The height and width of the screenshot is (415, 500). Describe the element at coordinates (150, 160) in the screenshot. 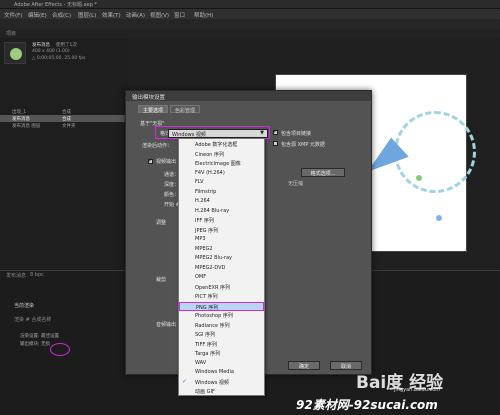

I see `video-output-checkbox` at that location.